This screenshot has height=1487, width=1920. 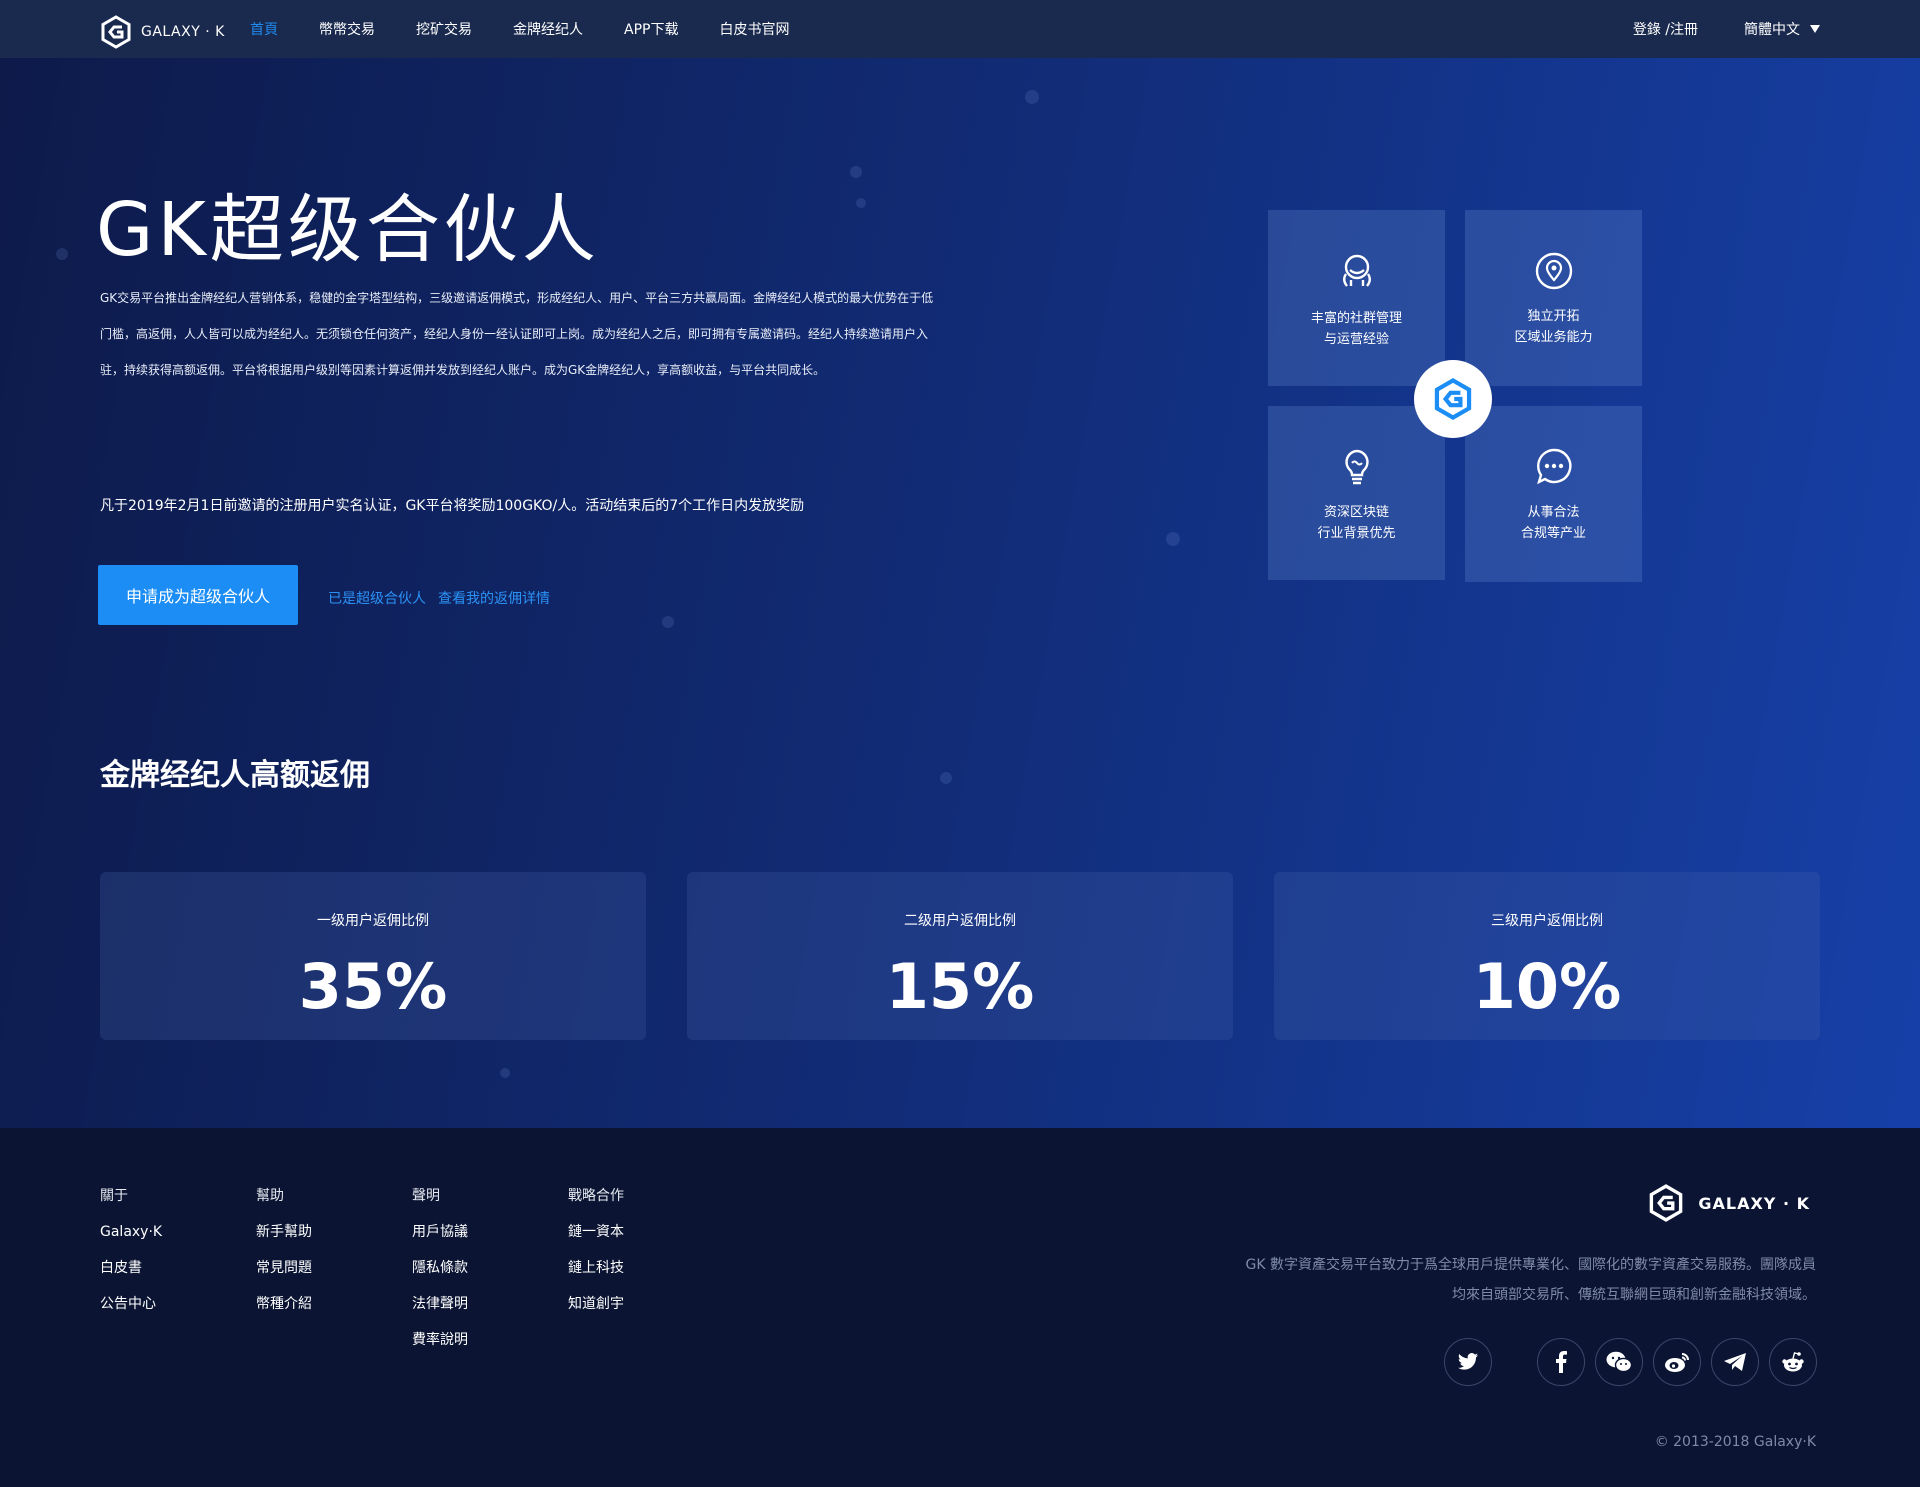 What do you see at coordinates (1356, 493) in the screenshot?
I see `feature-tile-blockchain: 资深区块链 行业背景优先` at bounding box center [1356, 493].